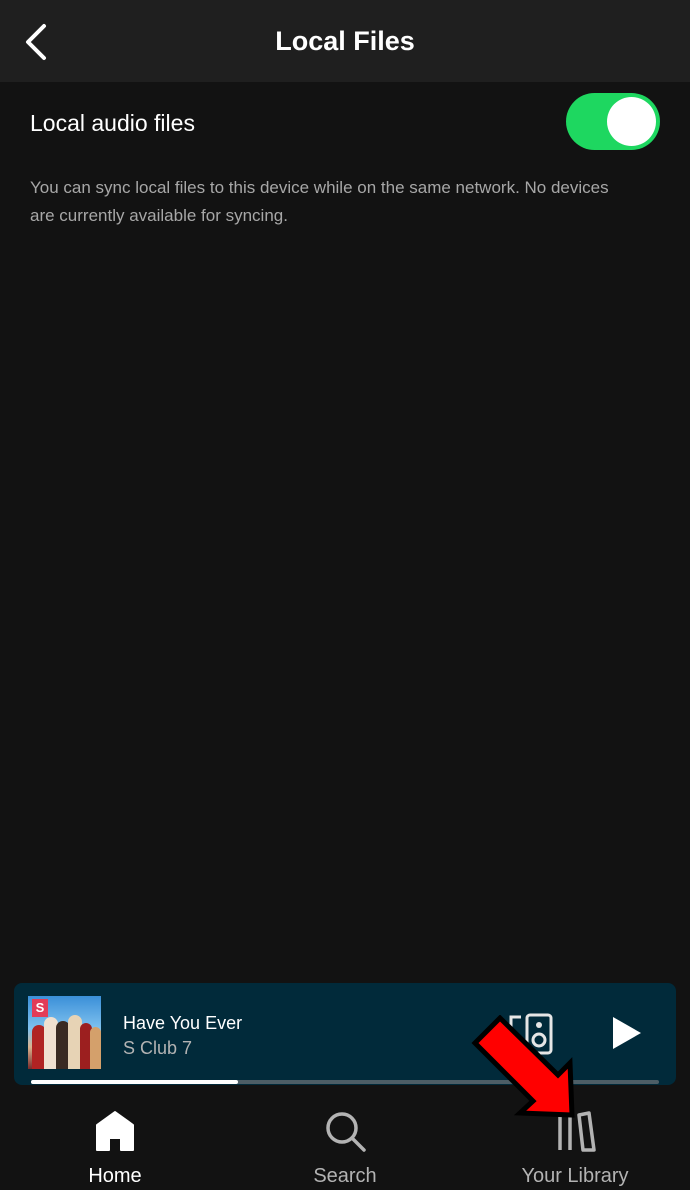  What do you see at coordinates (345, 1176) in the screenshot?
I see `nav-search-label: Search` at bounding box center [345, 1176].